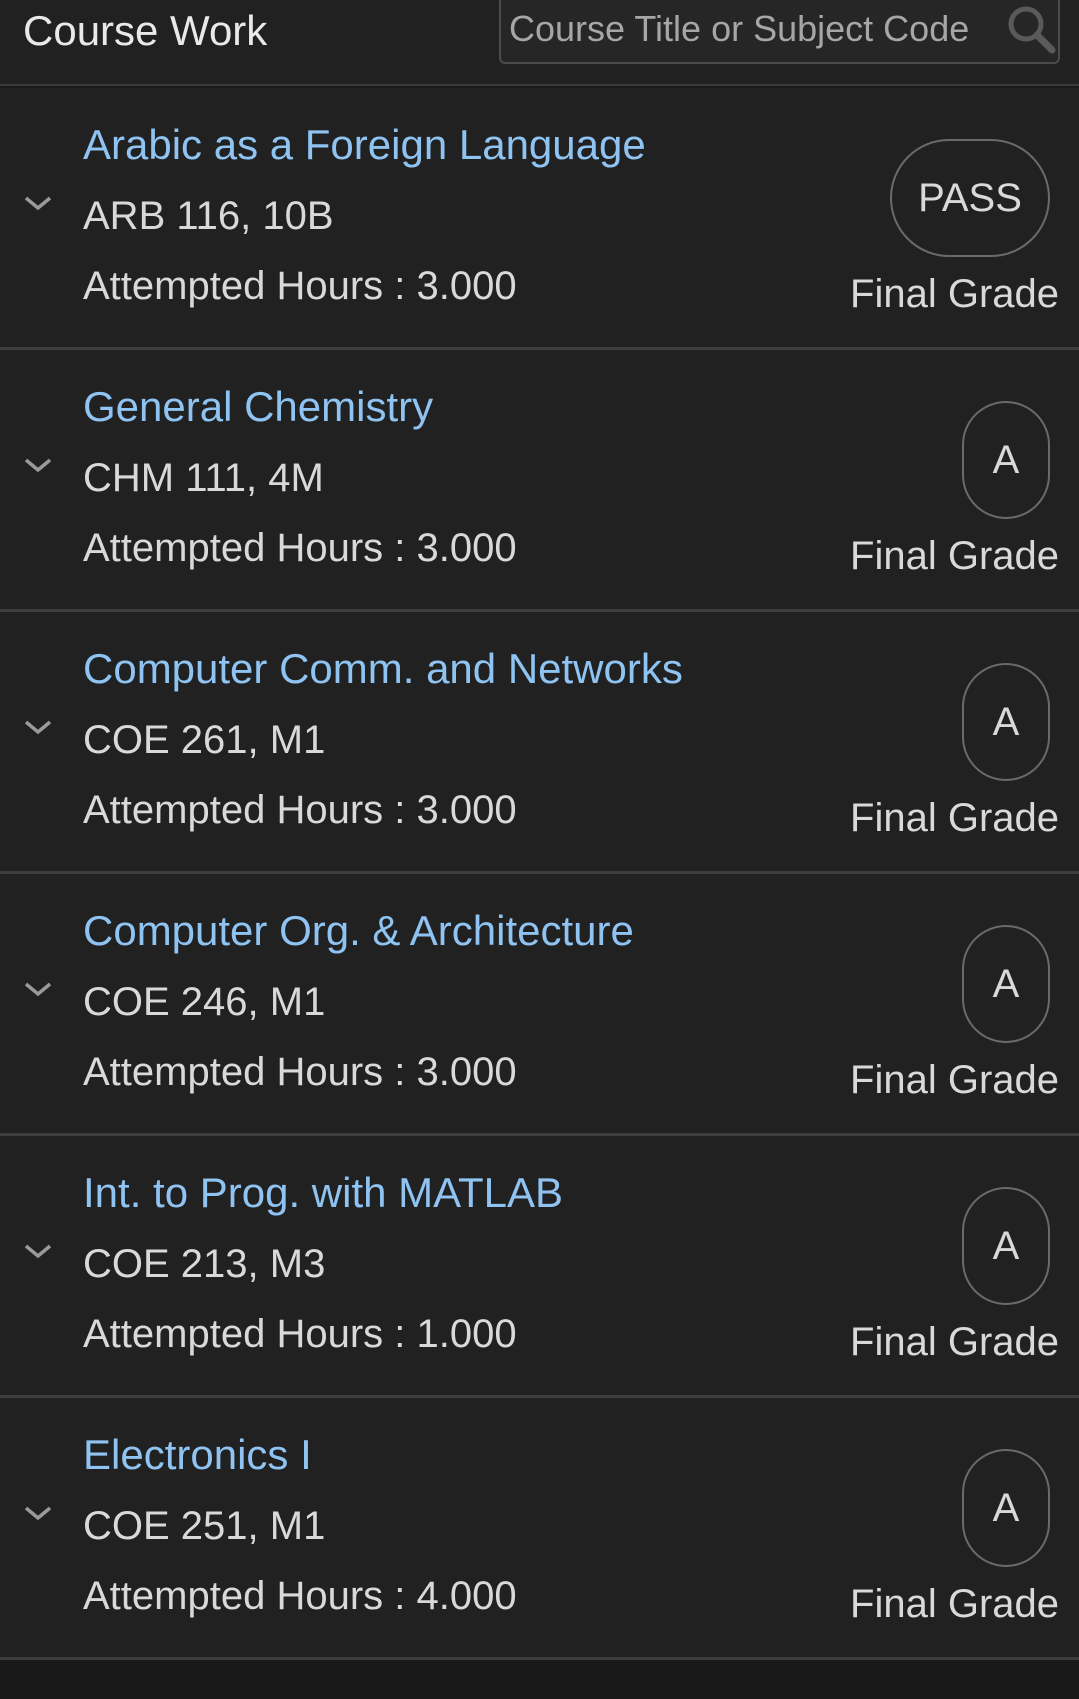  I want to click on page-title: Course Work, so click(145, 30).